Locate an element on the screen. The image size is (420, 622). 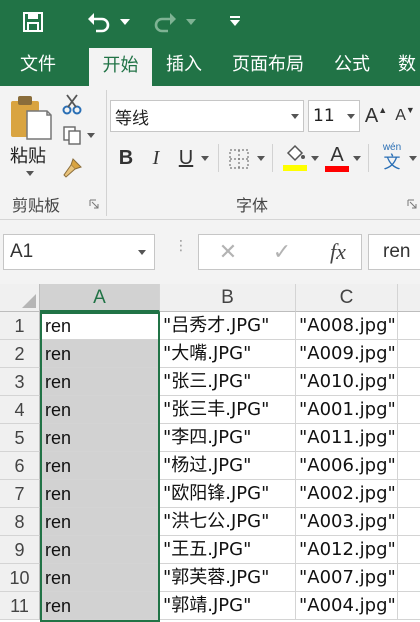
formula-bar-grip-icon: ⋮ is located at coordinates (181, 250).